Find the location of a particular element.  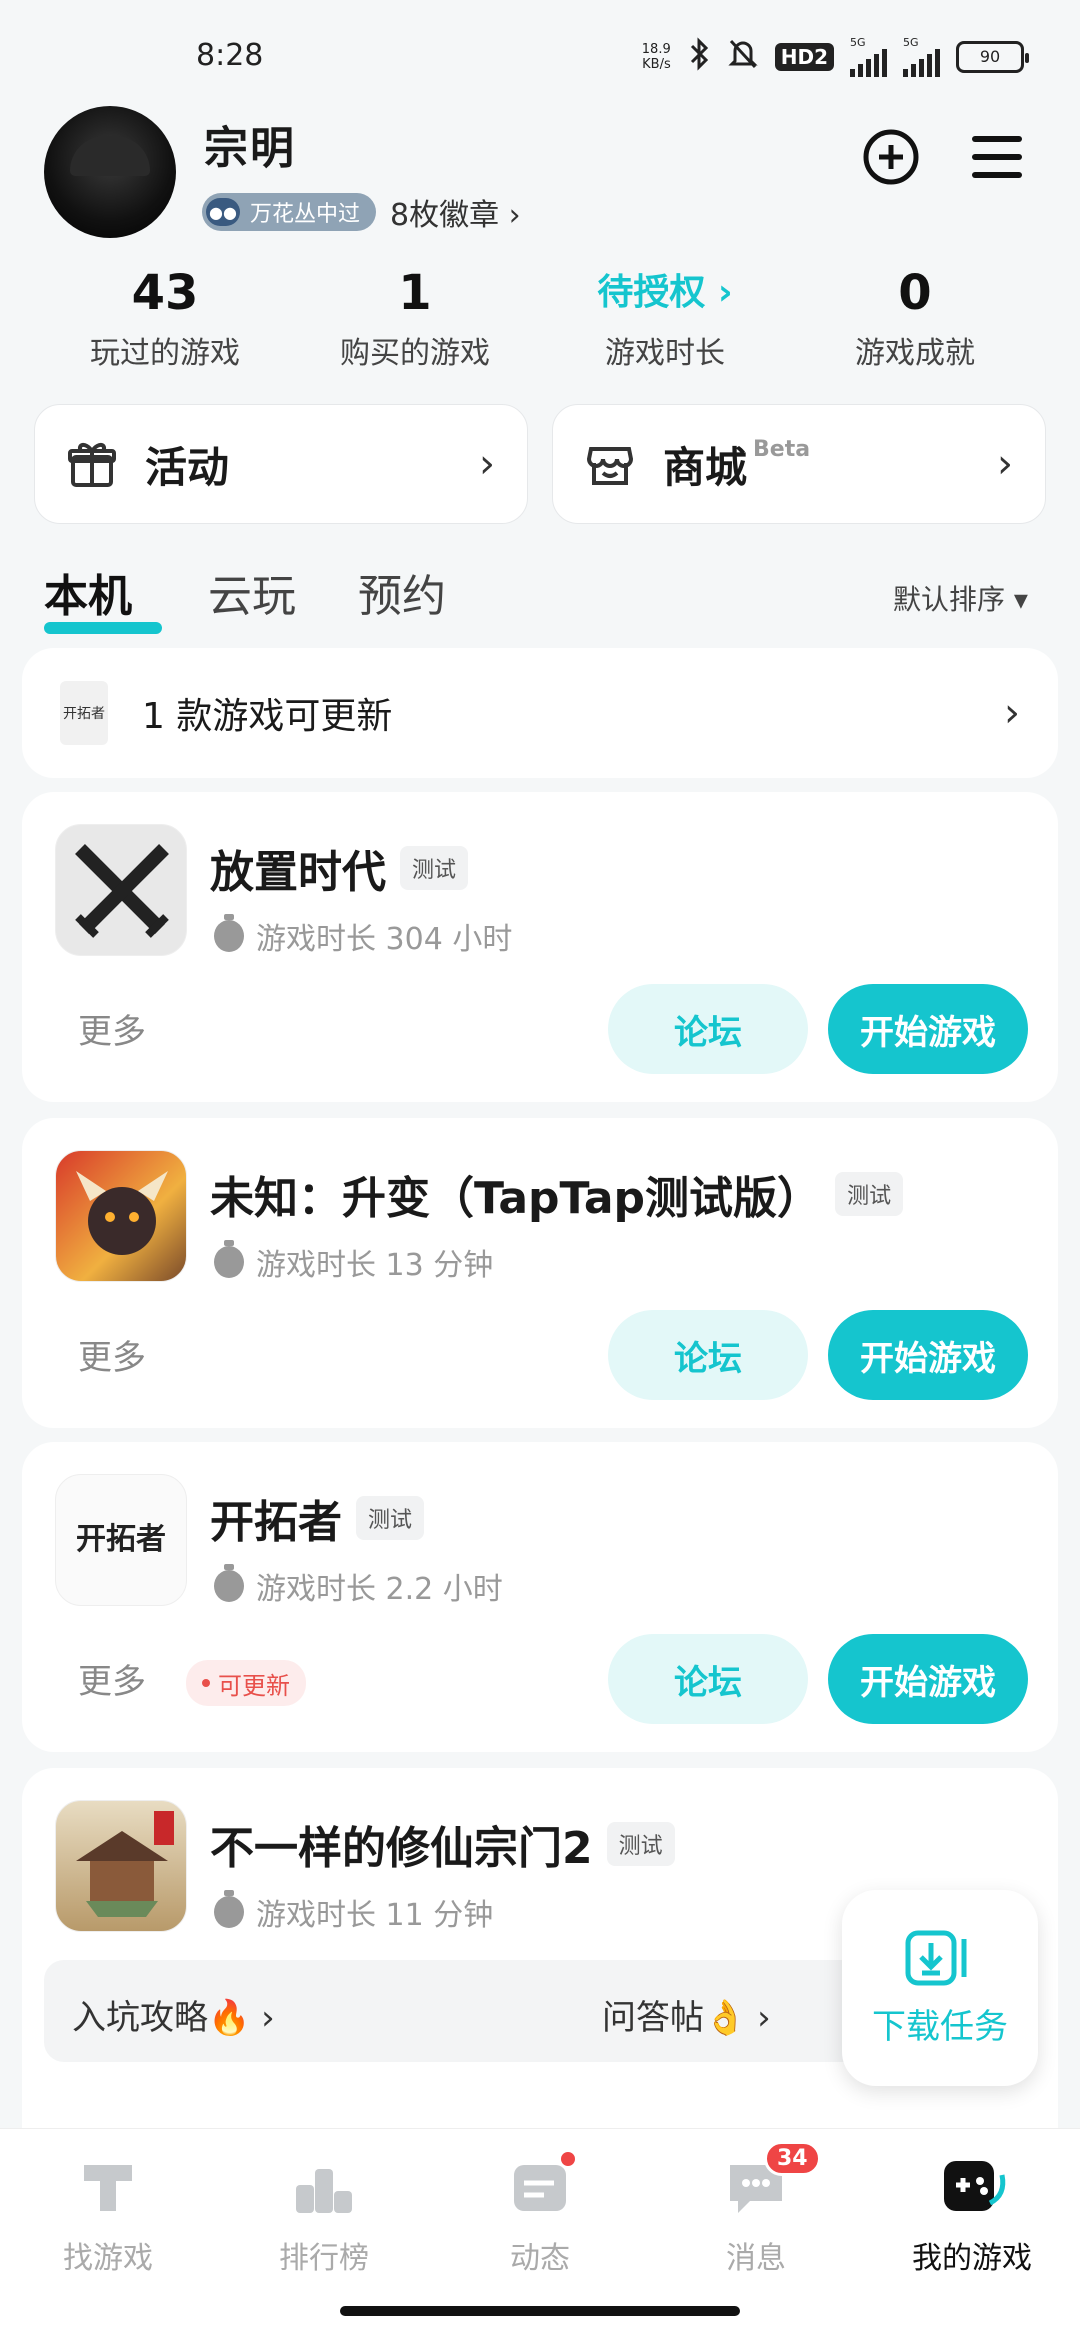

store-icon is located at coordinates (610, 466).